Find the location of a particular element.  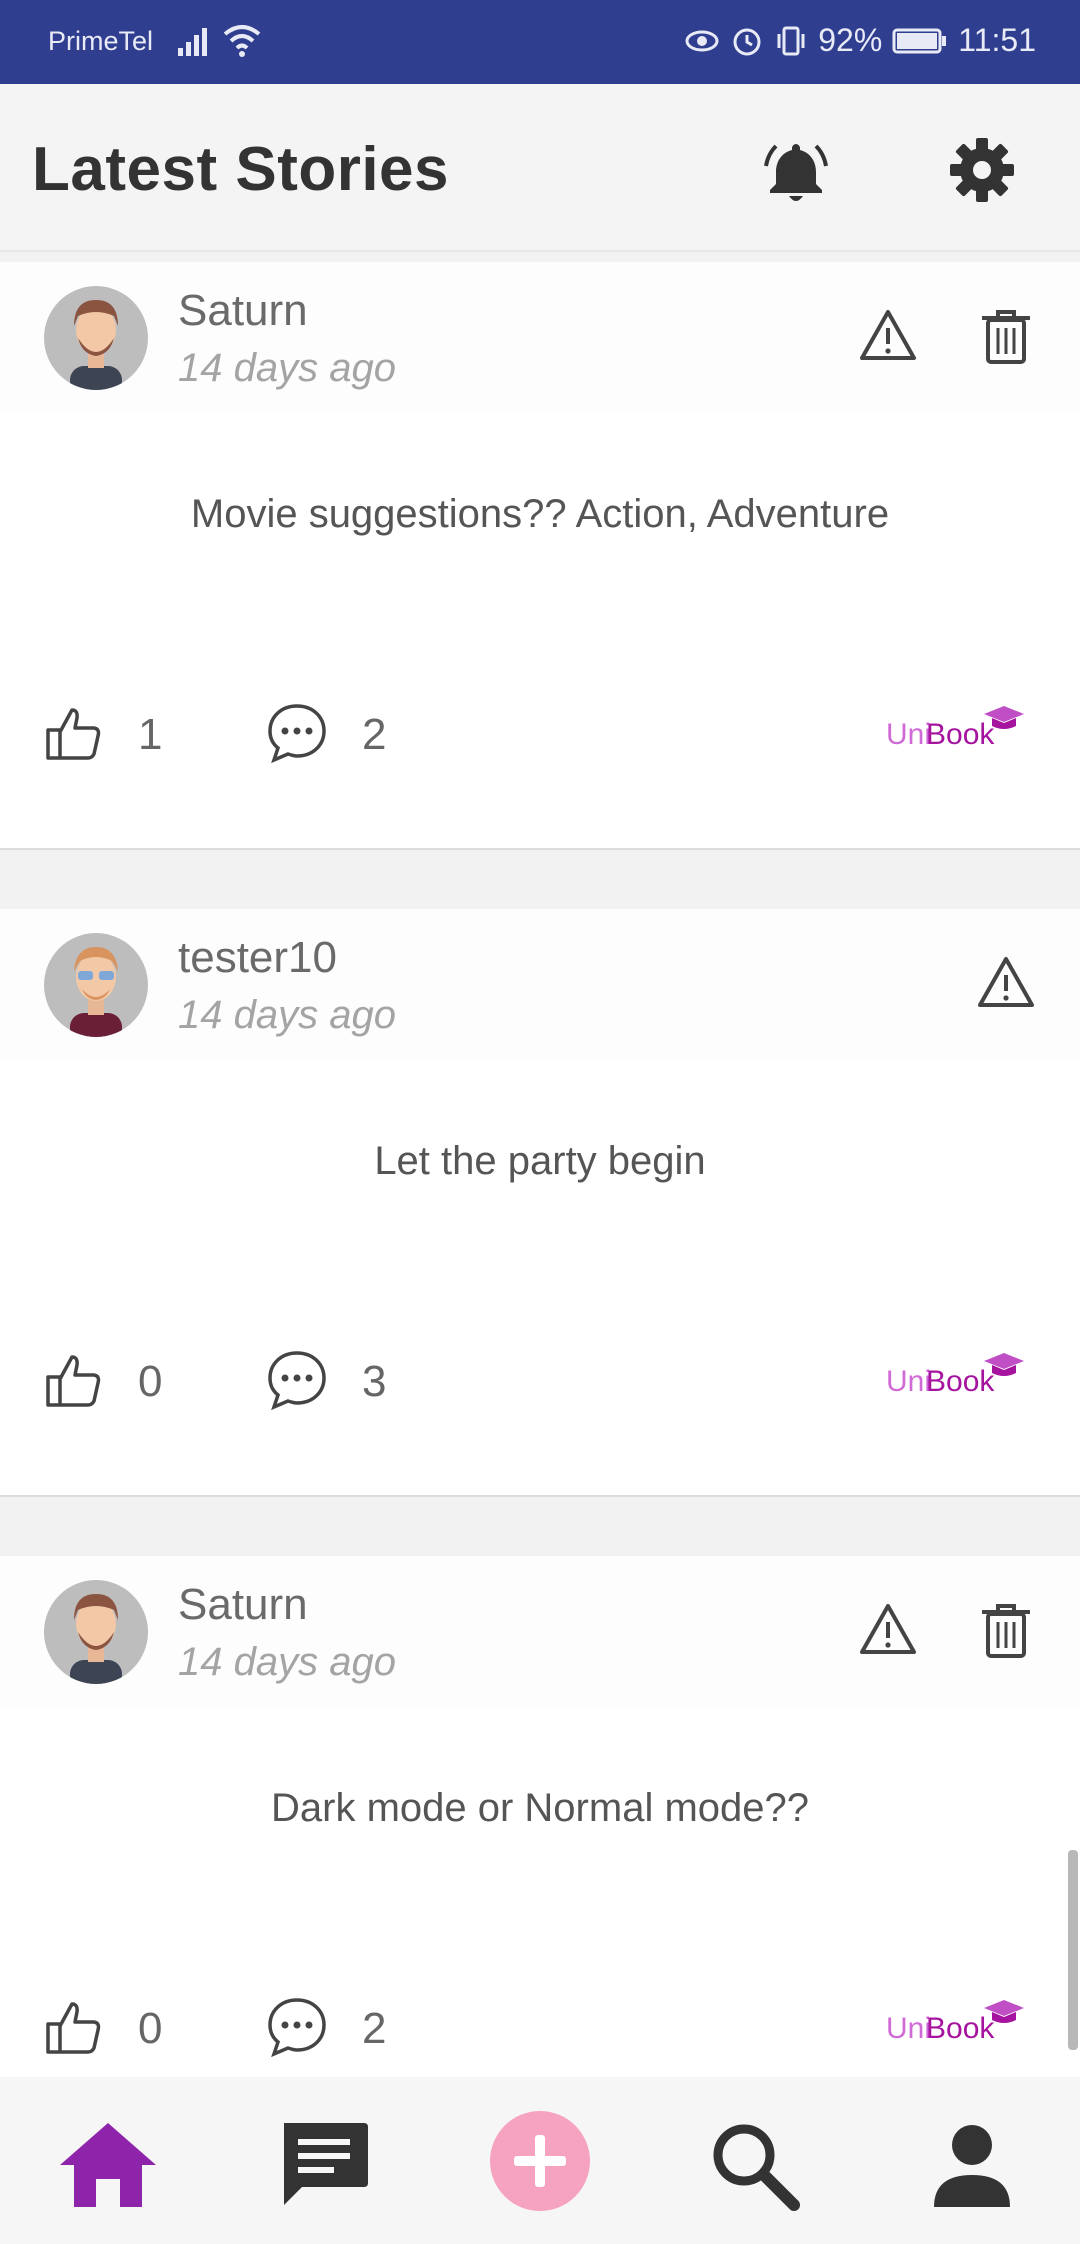

add-story-button is located at coordinates (540, 2161).